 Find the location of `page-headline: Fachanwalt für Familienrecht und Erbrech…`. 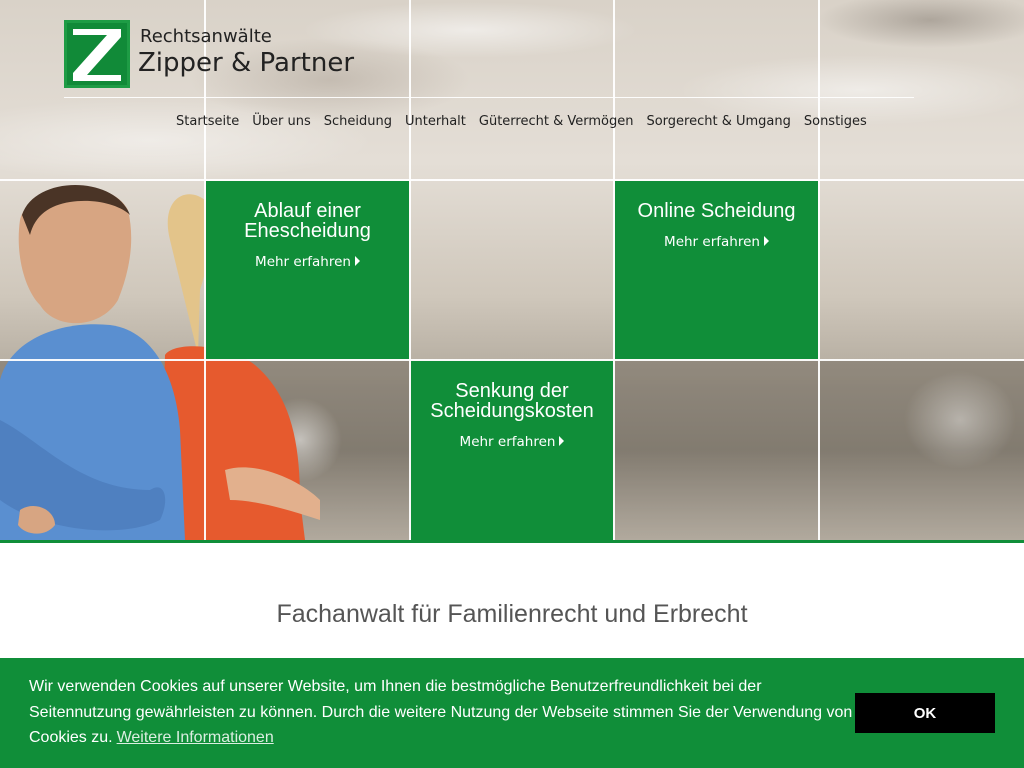

page-headline: Fachanwalt für Familienrecht und Erbrech… is located at coordinates (512, 614).